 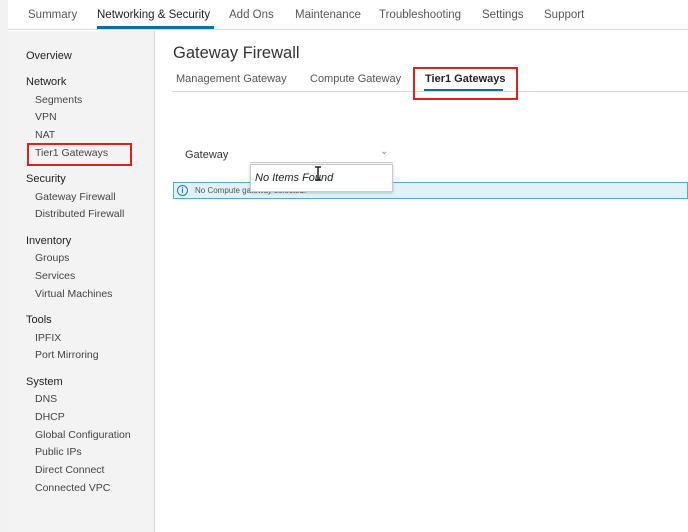 I want to click on text-cursor-icon, so click(x=318, y=173).